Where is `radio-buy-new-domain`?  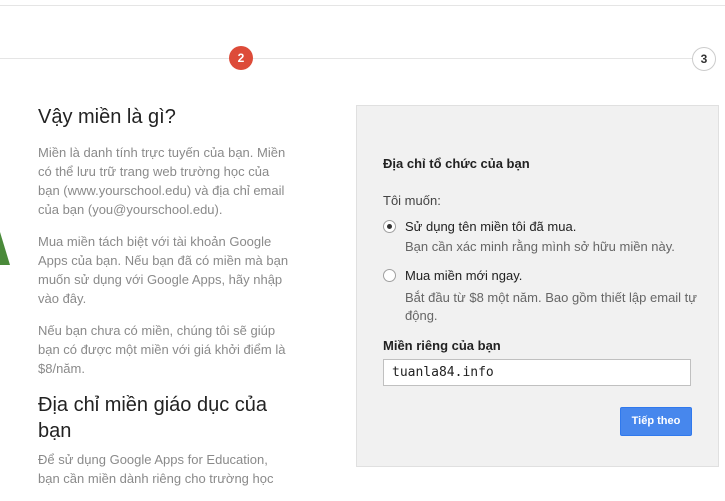 radio-buy-new-domain is located at coordinates (389, 275).